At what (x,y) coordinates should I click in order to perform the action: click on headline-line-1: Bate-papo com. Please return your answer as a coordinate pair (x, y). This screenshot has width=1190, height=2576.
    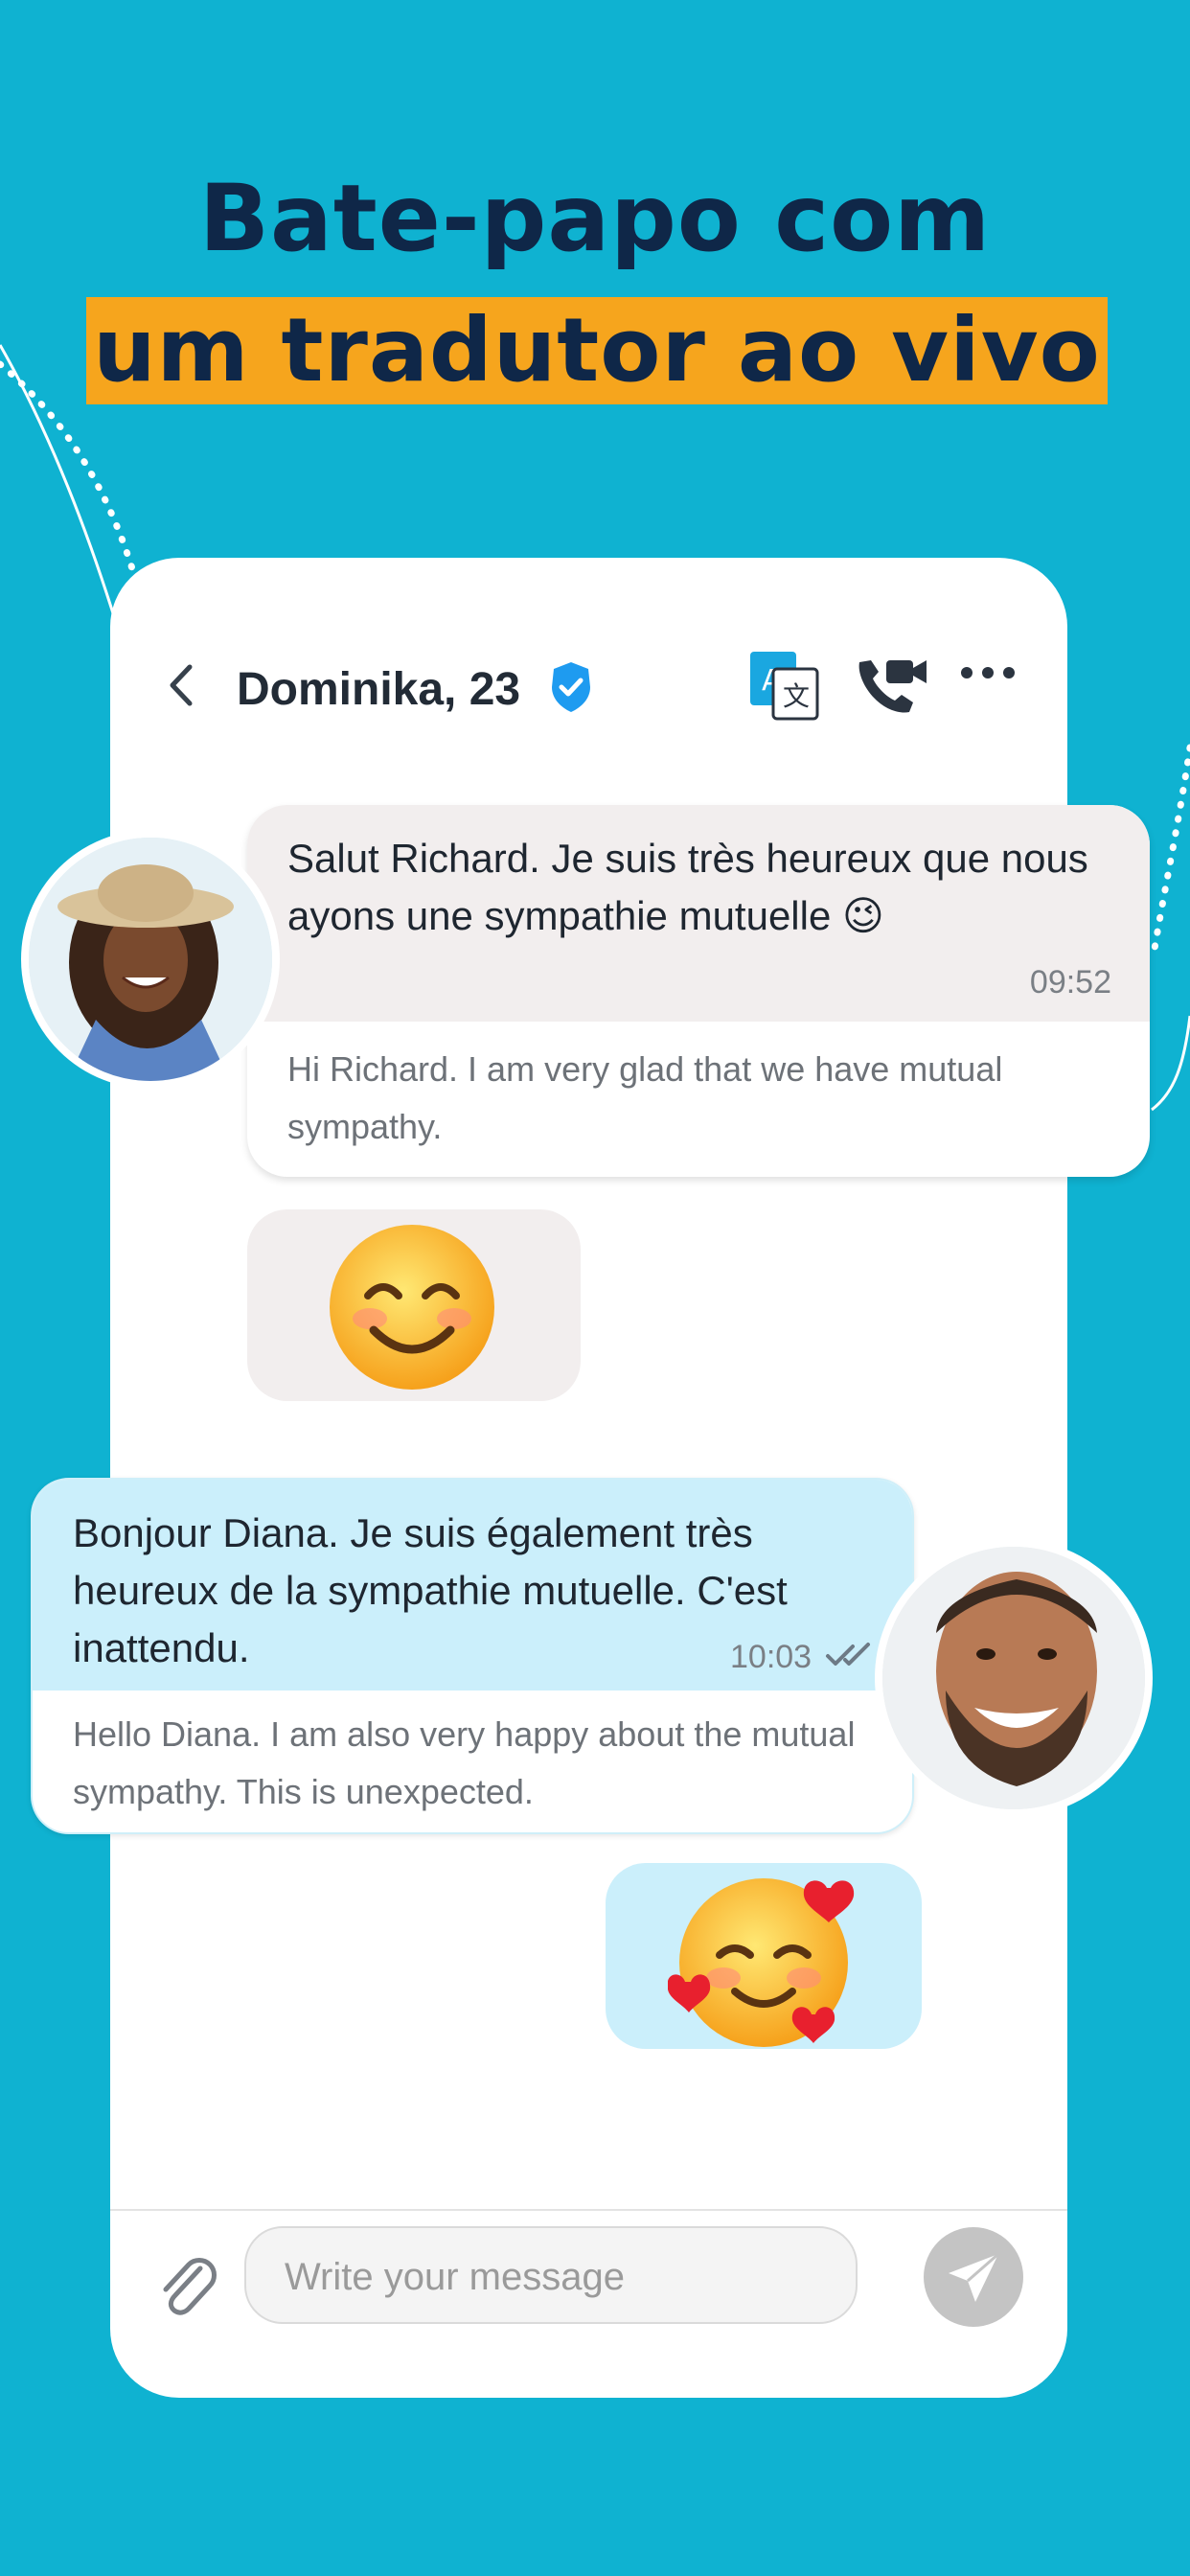
    Looking at the image, I should click on (595, 218).